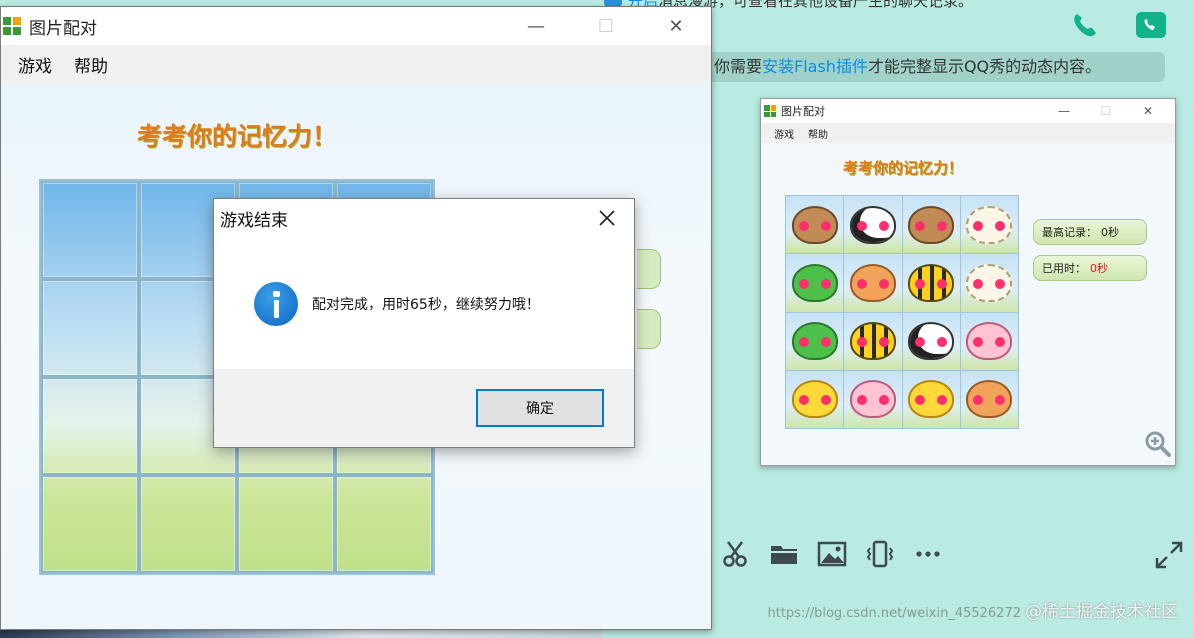 The image size is (1194, 638). Describe the element at coordinates (356, 64) in the screenshot. I see `game-menu-bar: 游戏 帮助` at that location.